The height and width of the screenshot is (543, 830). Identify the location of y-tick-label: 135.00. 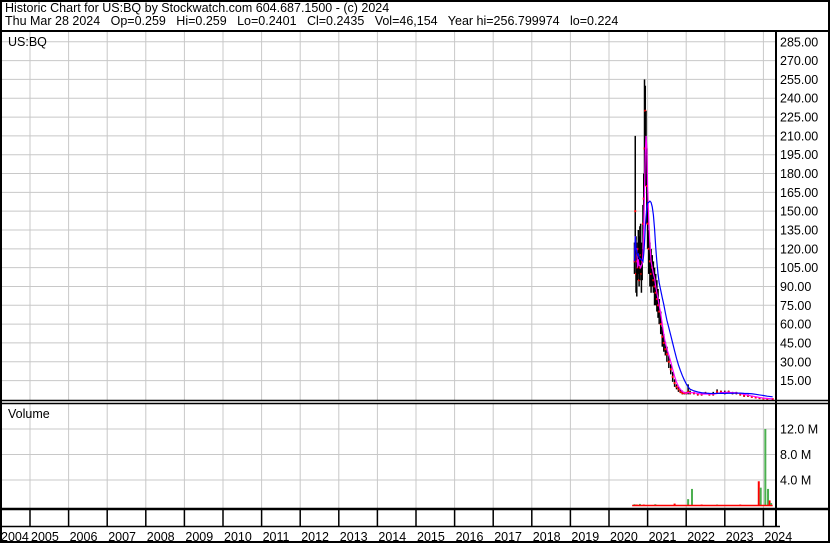
(799, 231).